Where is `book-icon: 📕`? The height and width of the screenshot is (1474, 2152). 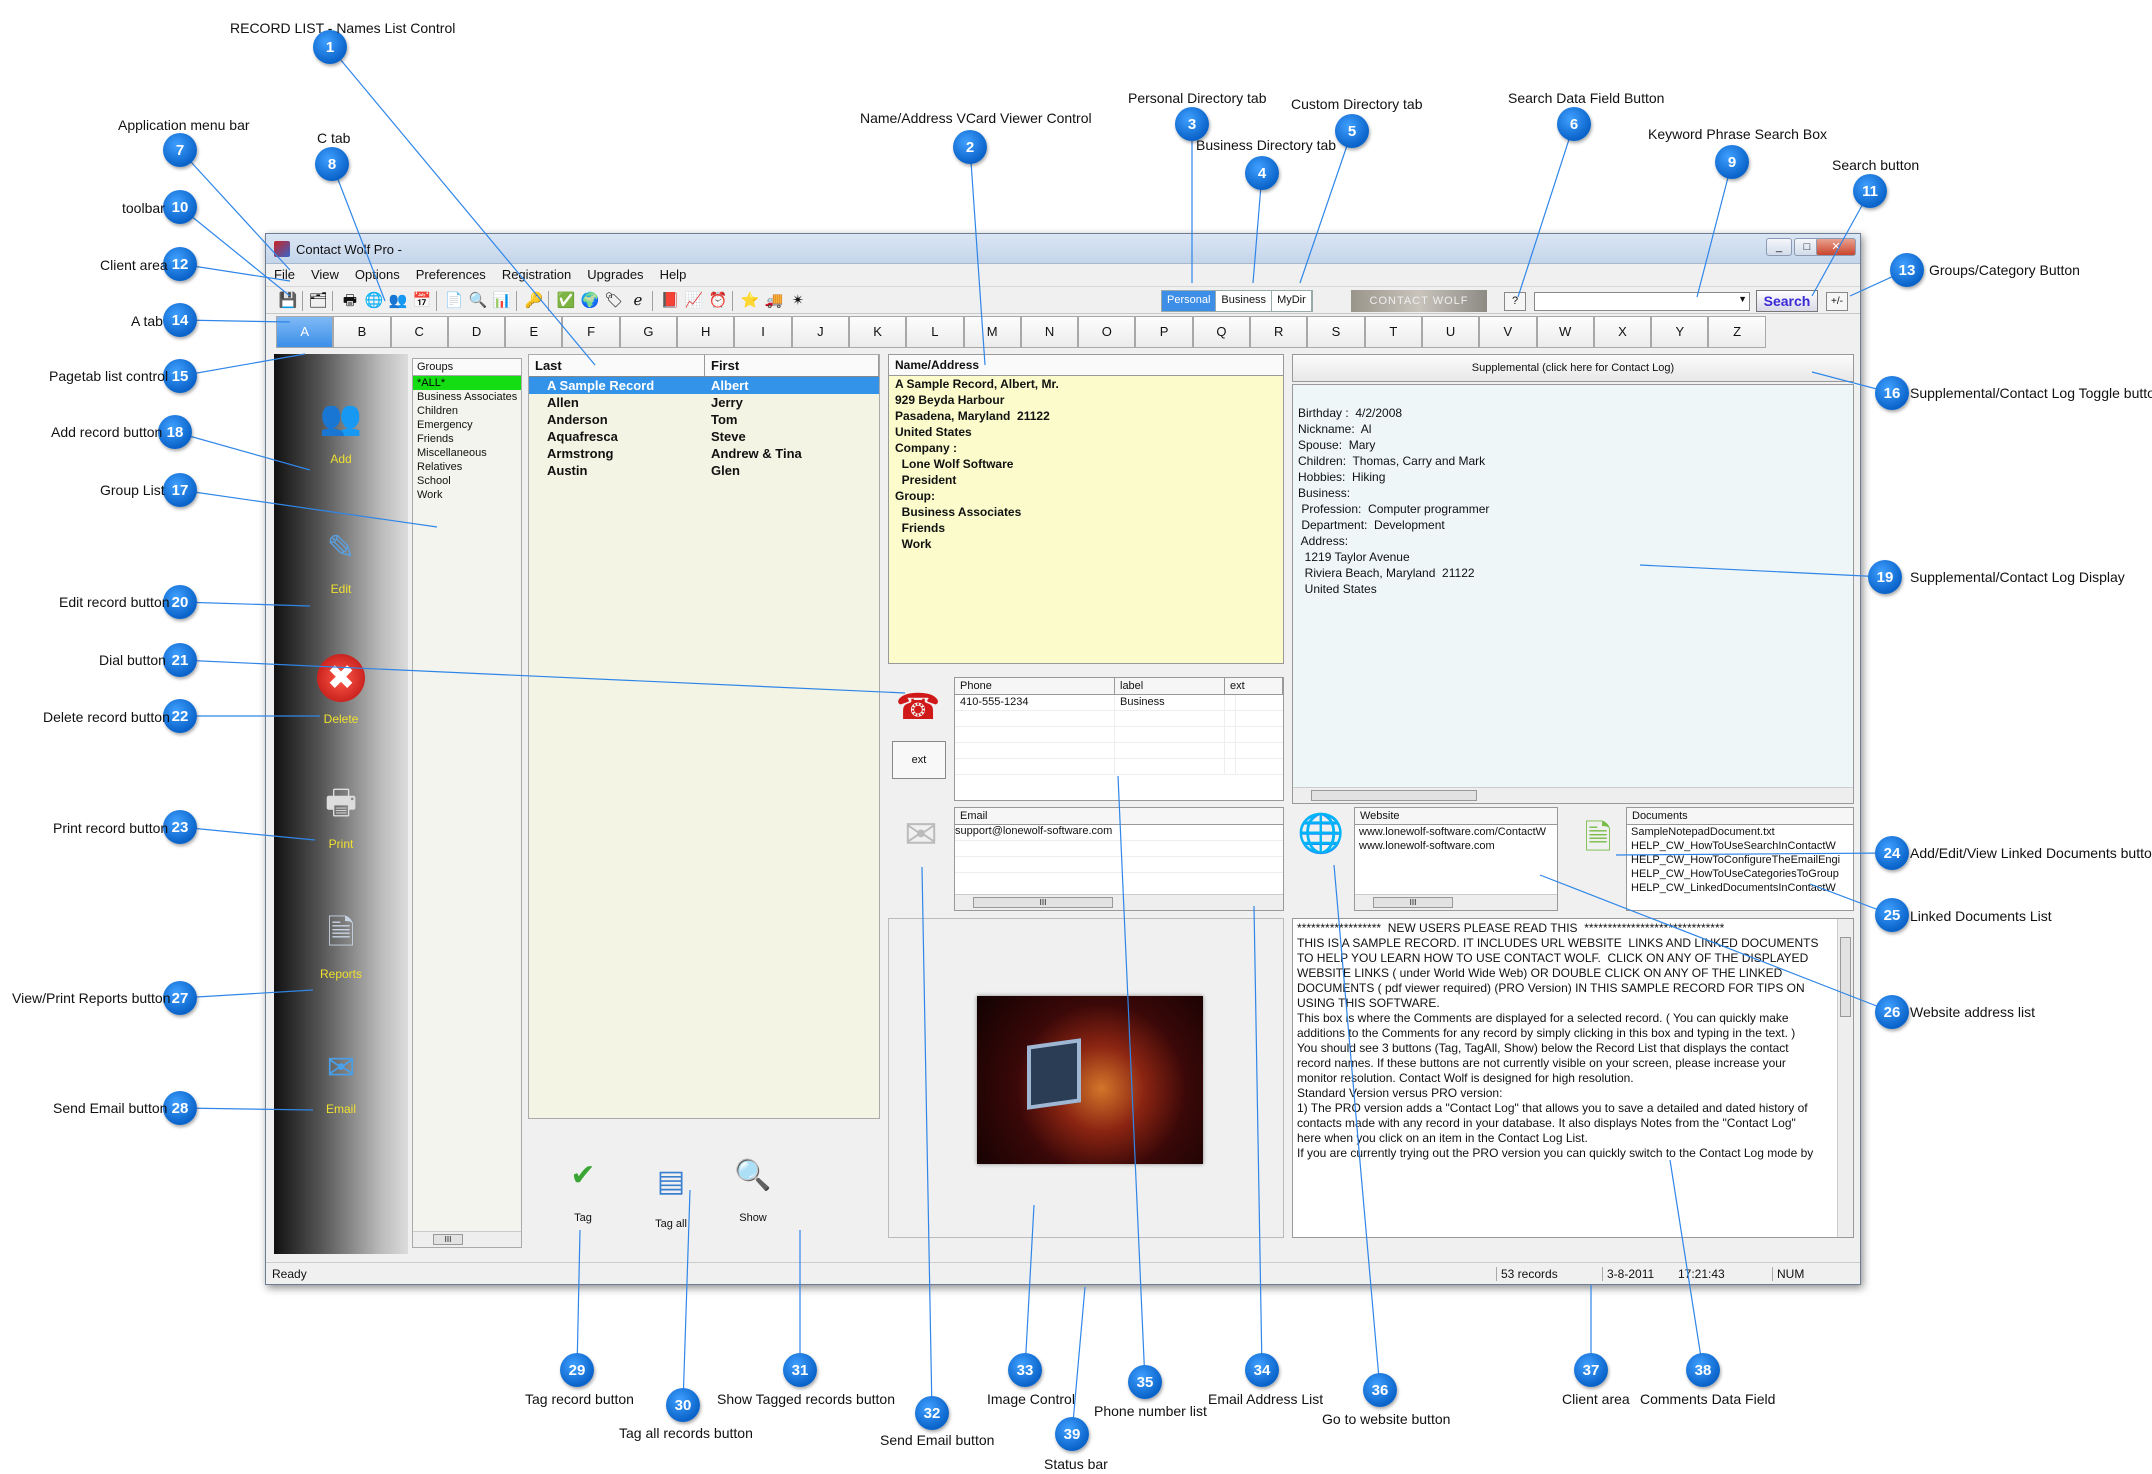
book-icon: 📕 is located at coordinates (670, 301).